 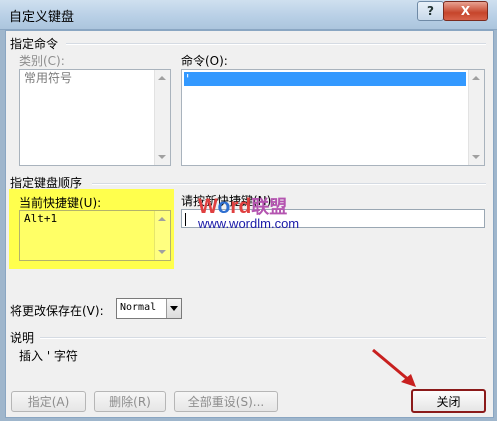 I want to click on commands-label: 命令(O):, so click(x=204, y=61).